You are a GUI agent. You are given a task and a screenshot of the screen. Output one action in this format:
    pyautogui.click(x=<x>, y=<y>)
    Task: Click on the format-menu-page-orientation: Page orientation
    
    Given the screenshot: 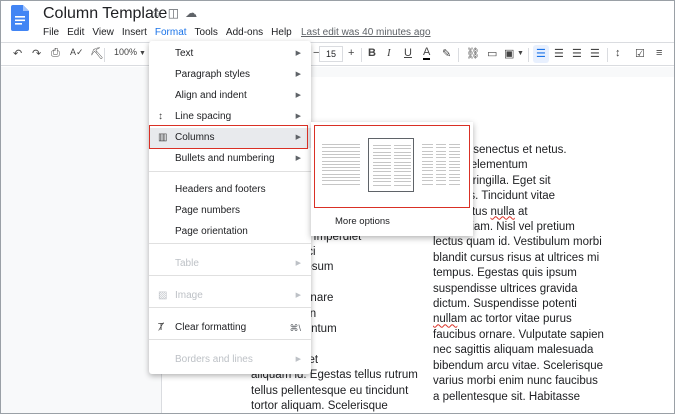 What is the action you would take?
    pyautogui.click(x=230, y=232)
    